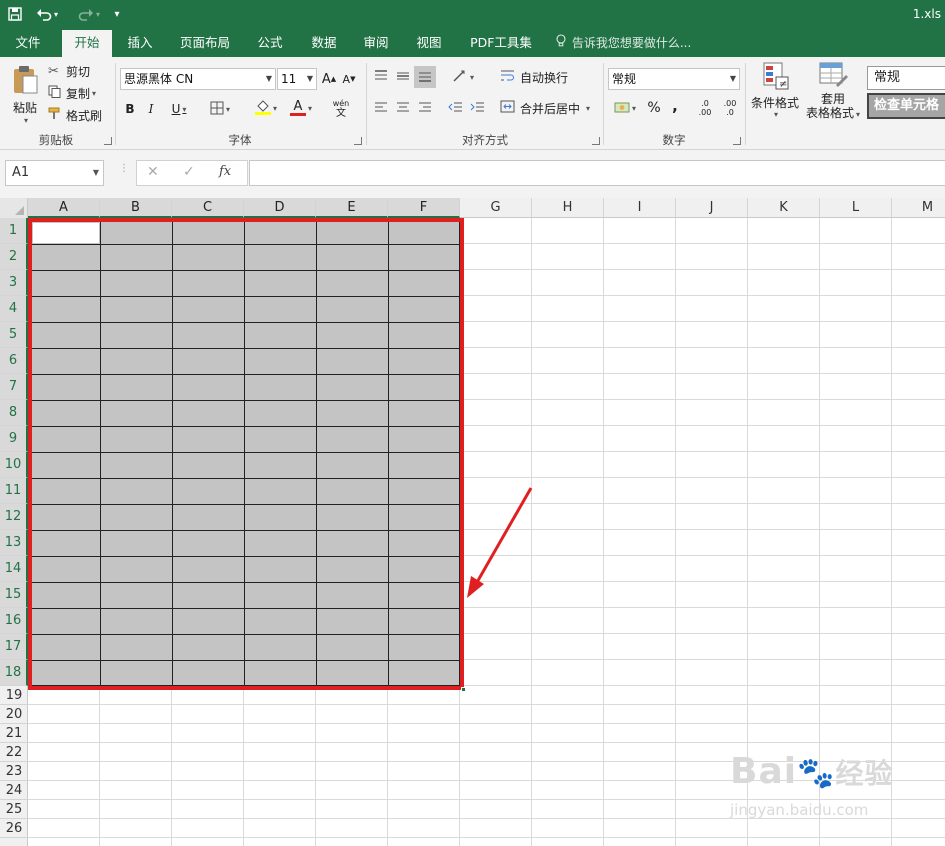  What do you see at coordinates (500, 542) in the screenshot?
I see `annotation-arrow` at bounding box center [500, 542].